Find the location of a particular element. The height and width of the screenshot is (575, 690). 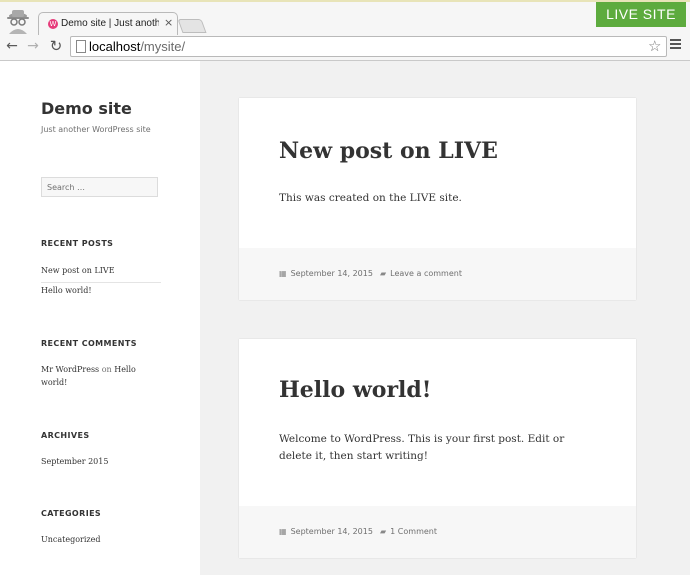

post-comments: ▰ 1 Comment is located at coordinates (408, 531).